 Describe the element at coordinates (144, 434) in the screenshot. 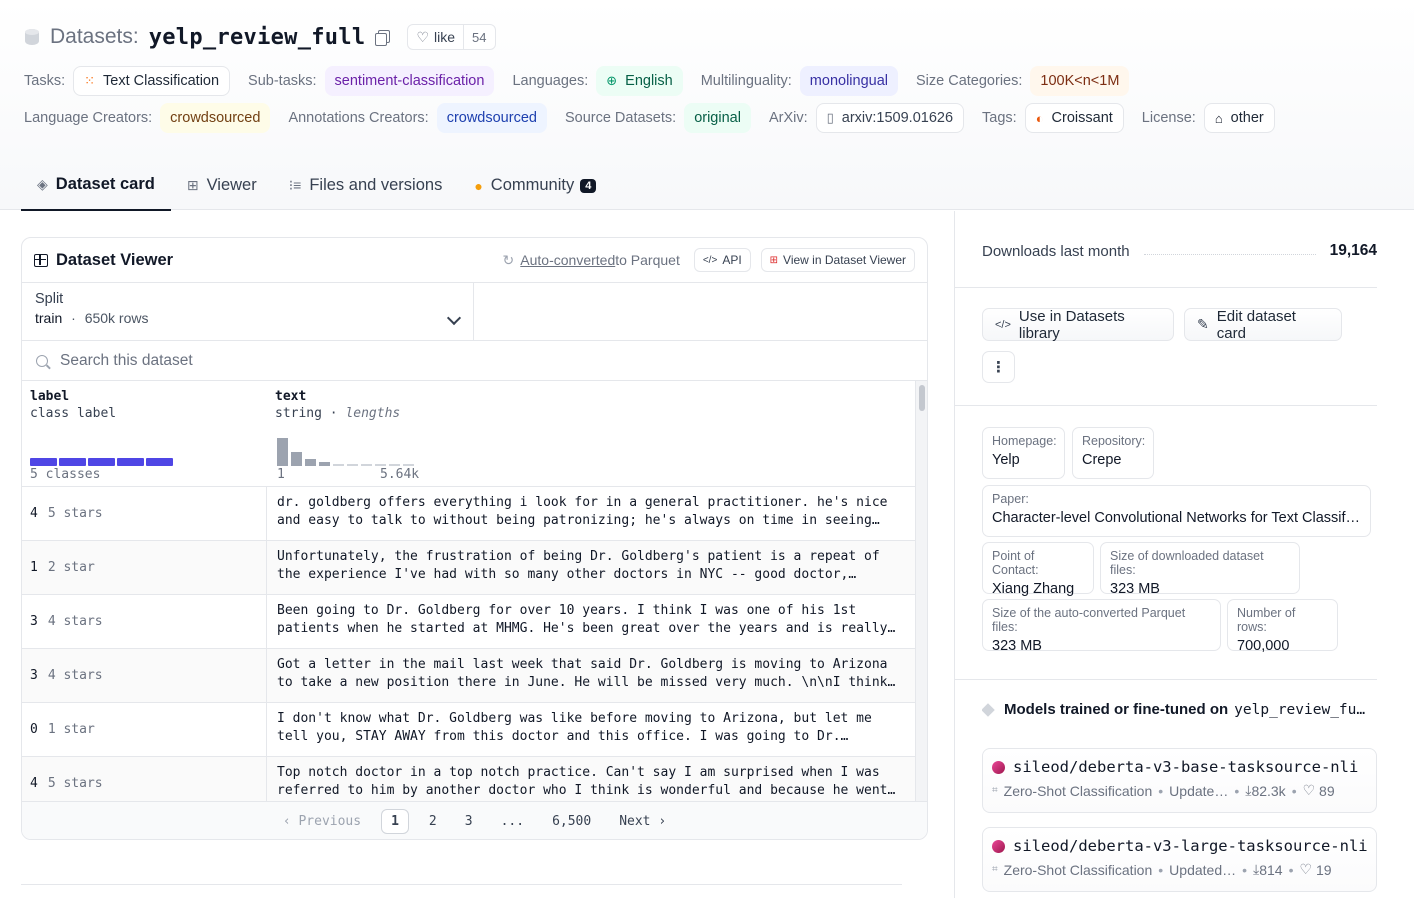

I see `column-header-label: label class label 5 classes` at that location.